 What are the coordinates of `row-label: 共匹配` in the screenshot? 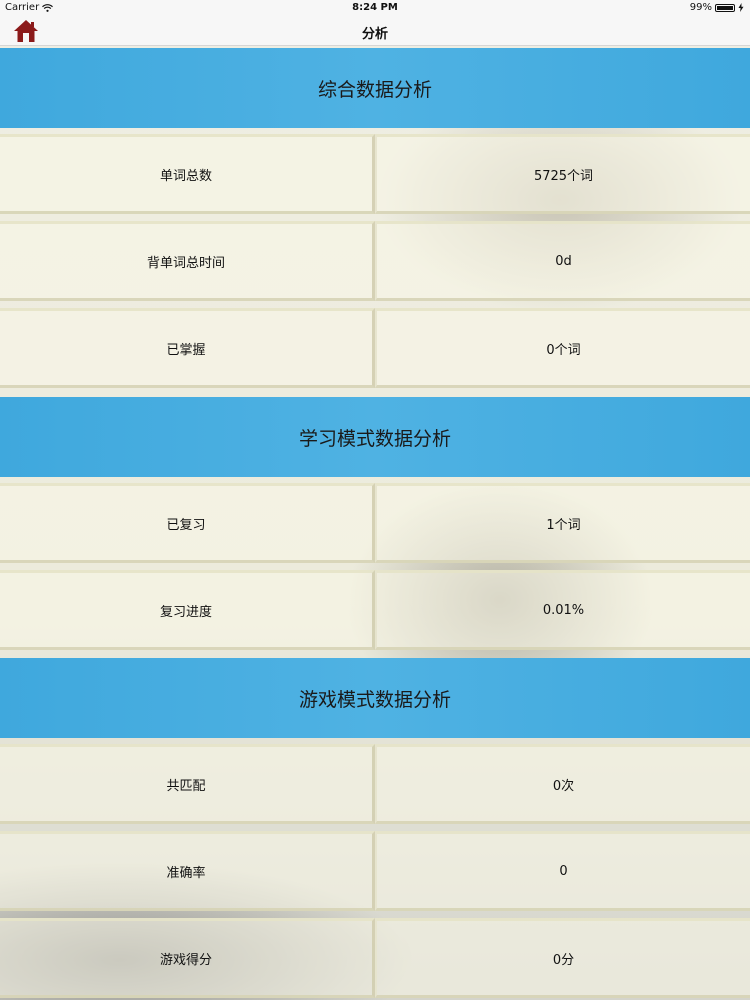 It's located at (187, 784).